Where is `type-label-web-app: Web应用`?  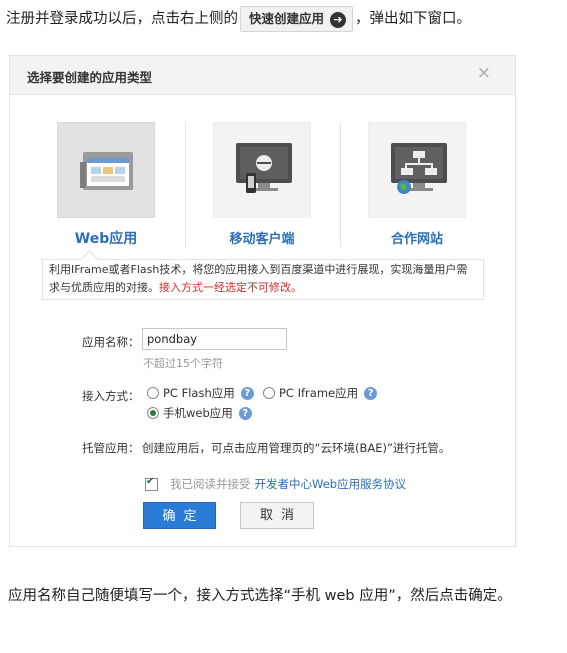
type-label-web-app: Web应用 is located at coordinates (106, 239).